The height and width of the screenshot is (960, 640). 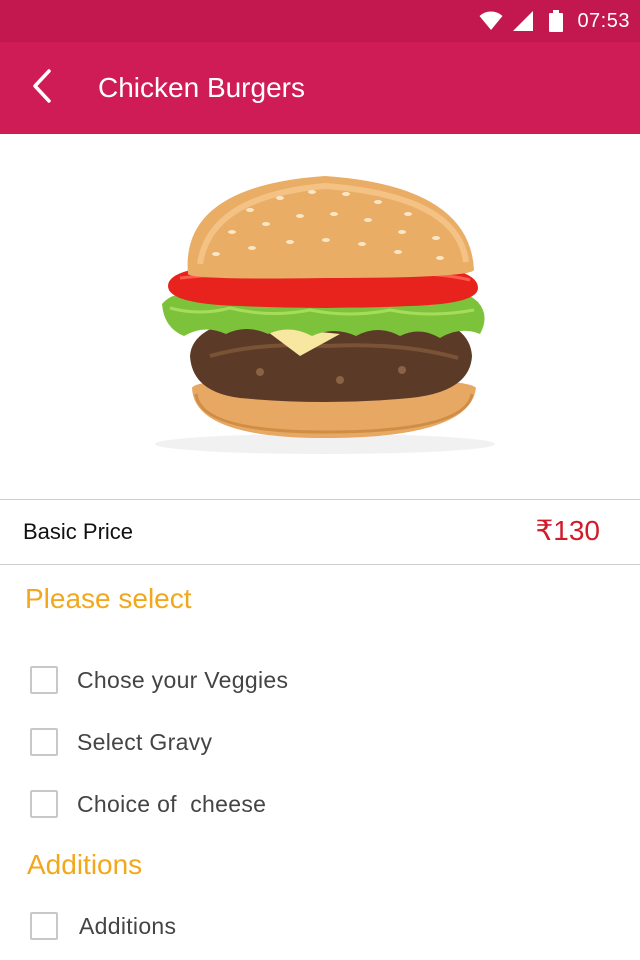 I want to click on option-veggies: Chose your Veggies, so click(x=310, y=680).